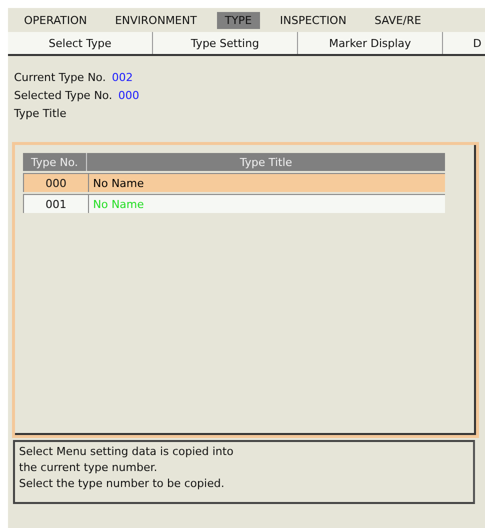  I want to click on info-value: 002, so click(122, 77).